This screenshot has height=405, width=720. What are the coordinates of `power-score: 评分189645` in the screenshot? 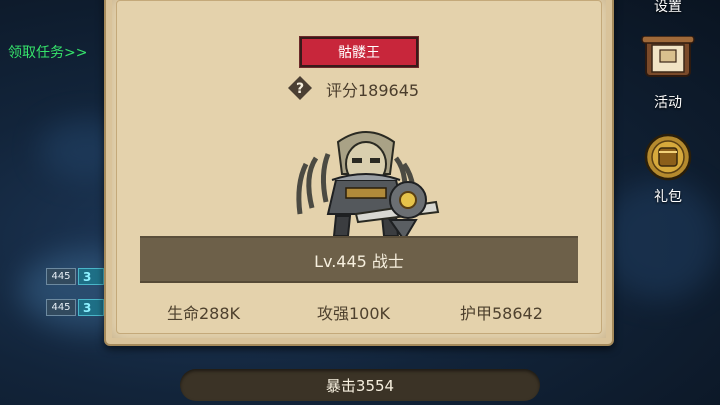 It's located at (373, 90).